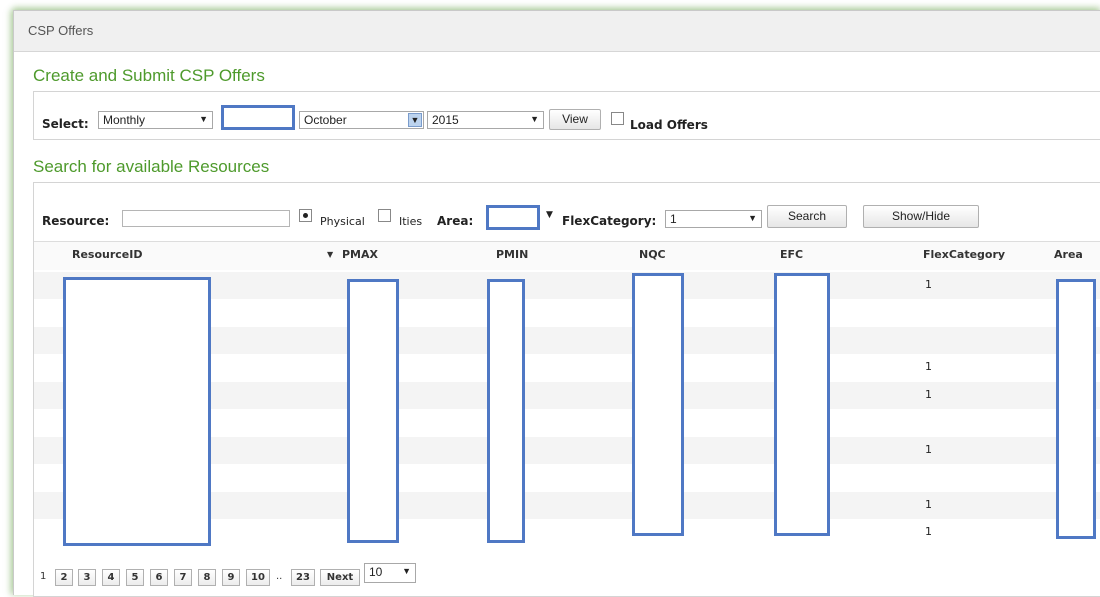  What do you see at coordinates (512, 254) in the screenshot?
I see `col-pmin-header: PMIN` at bounding box center [512, 254].